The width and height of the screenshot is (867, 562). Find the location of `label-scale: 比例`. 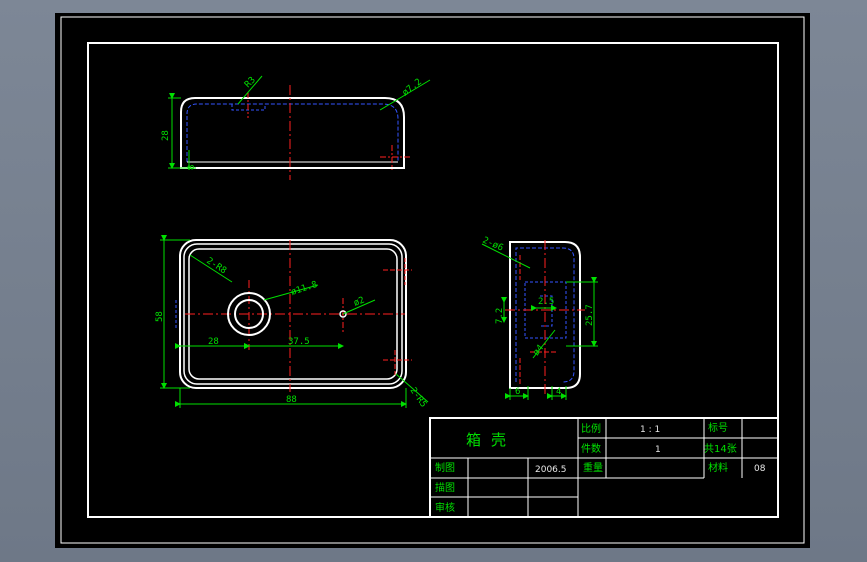

label-scale: 比例 is located at coordinates (591, 428).